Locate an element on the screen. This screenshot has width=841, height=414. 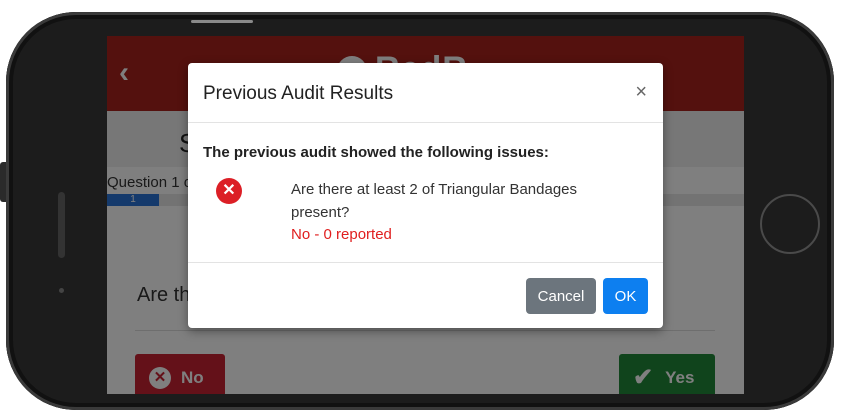
phone-side-button is located at coordinates (3, 182).